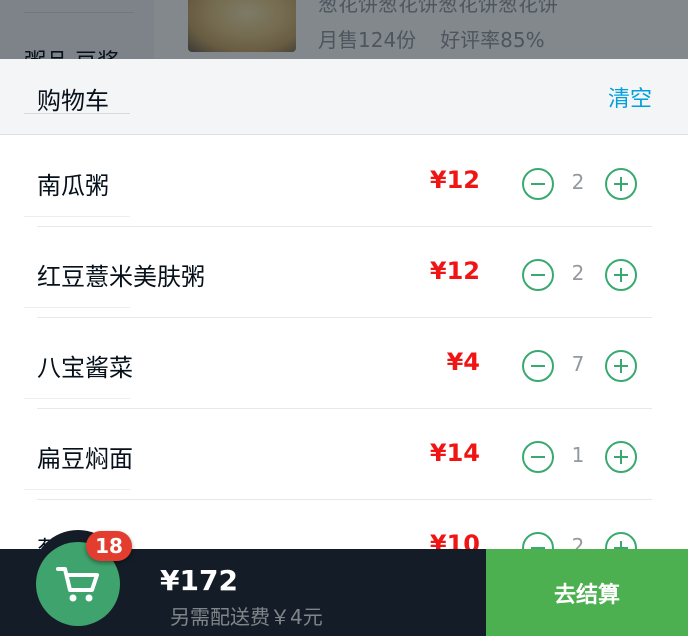  I want to click on item-name: 扁豆焖面, so click(85, 459).